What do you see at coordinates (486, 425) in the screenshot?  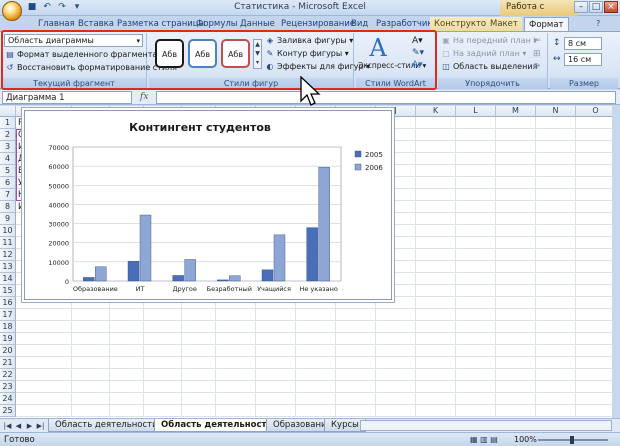 I see `horizontal-scrollbar` at bounding box center [486, 425].